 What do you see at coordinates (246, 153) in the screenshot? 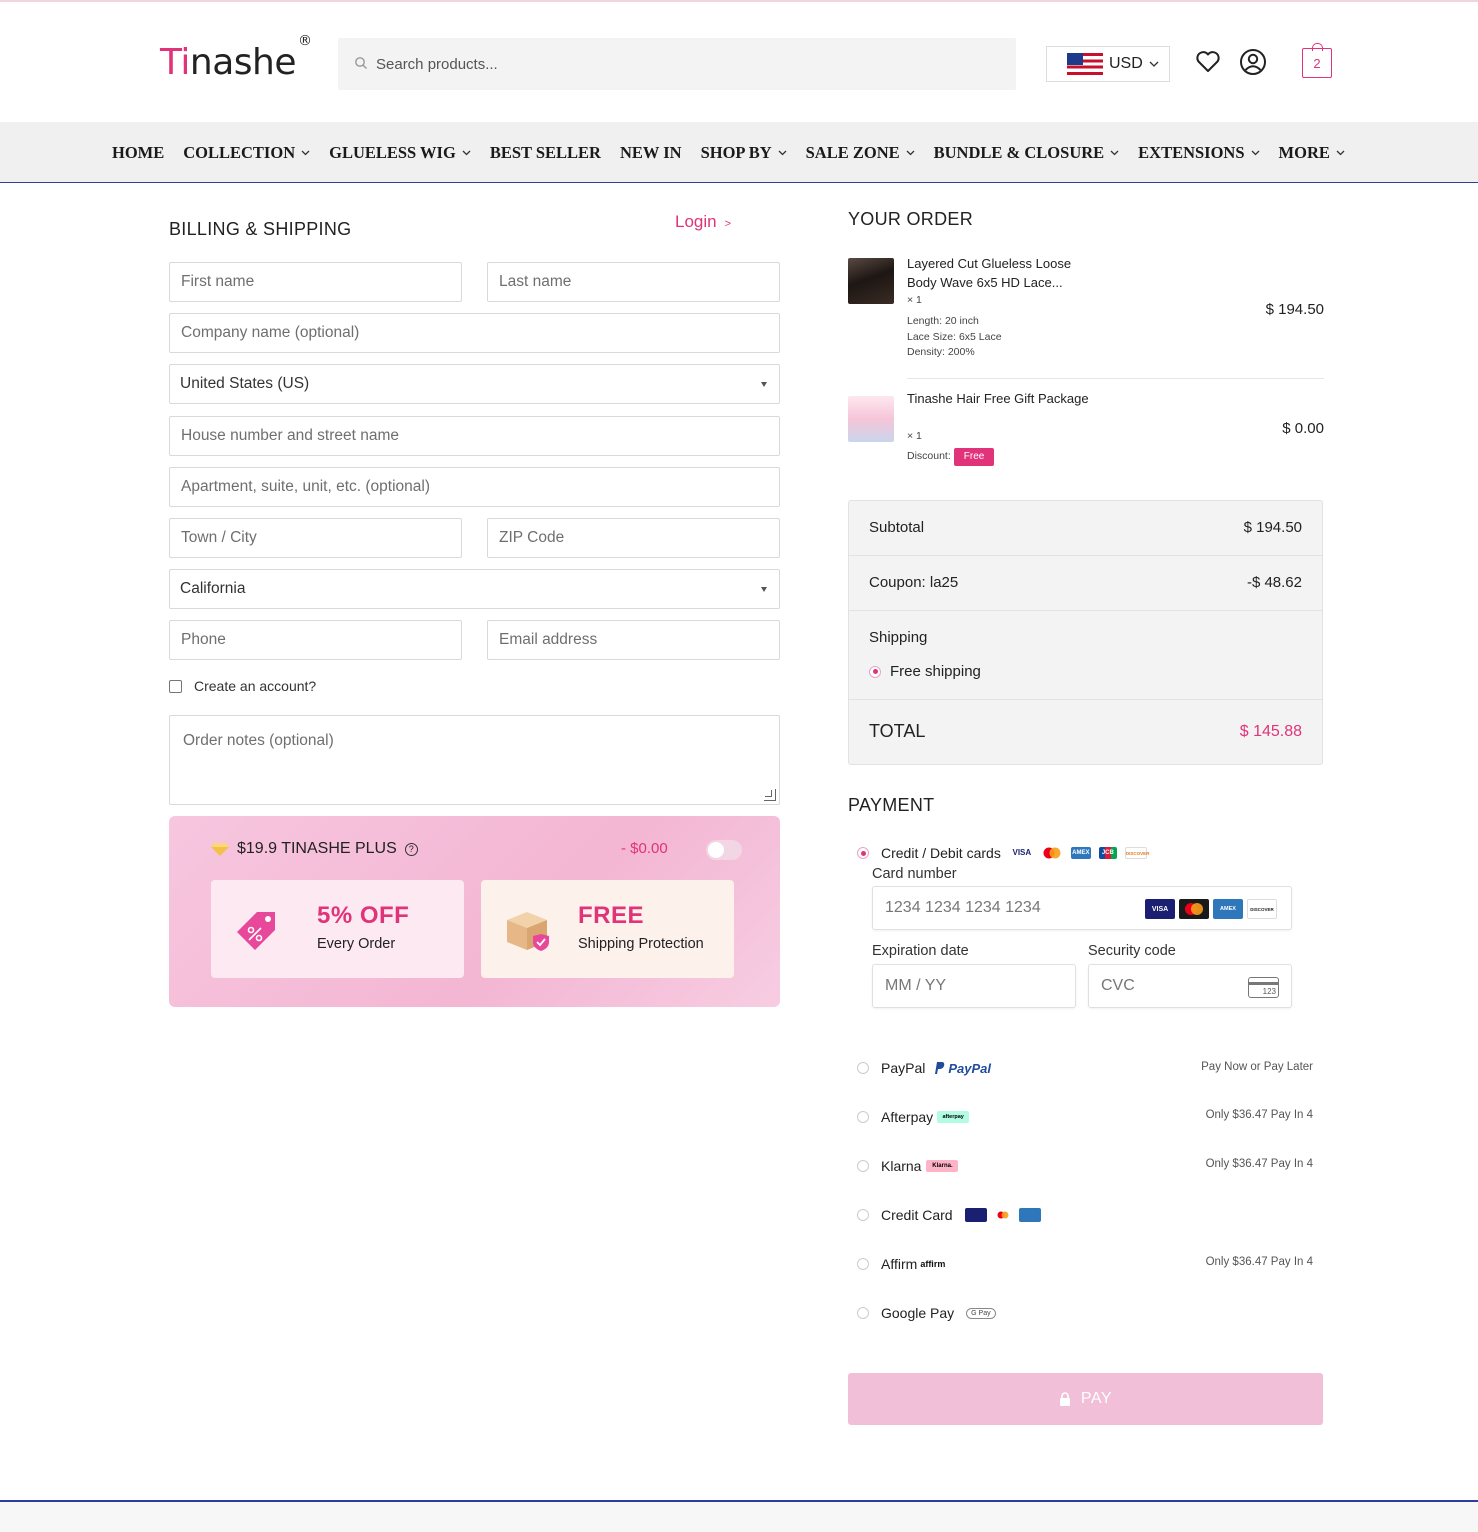
I see `nav-item-collection: COLLECTION` at bounding box center [246, 153].